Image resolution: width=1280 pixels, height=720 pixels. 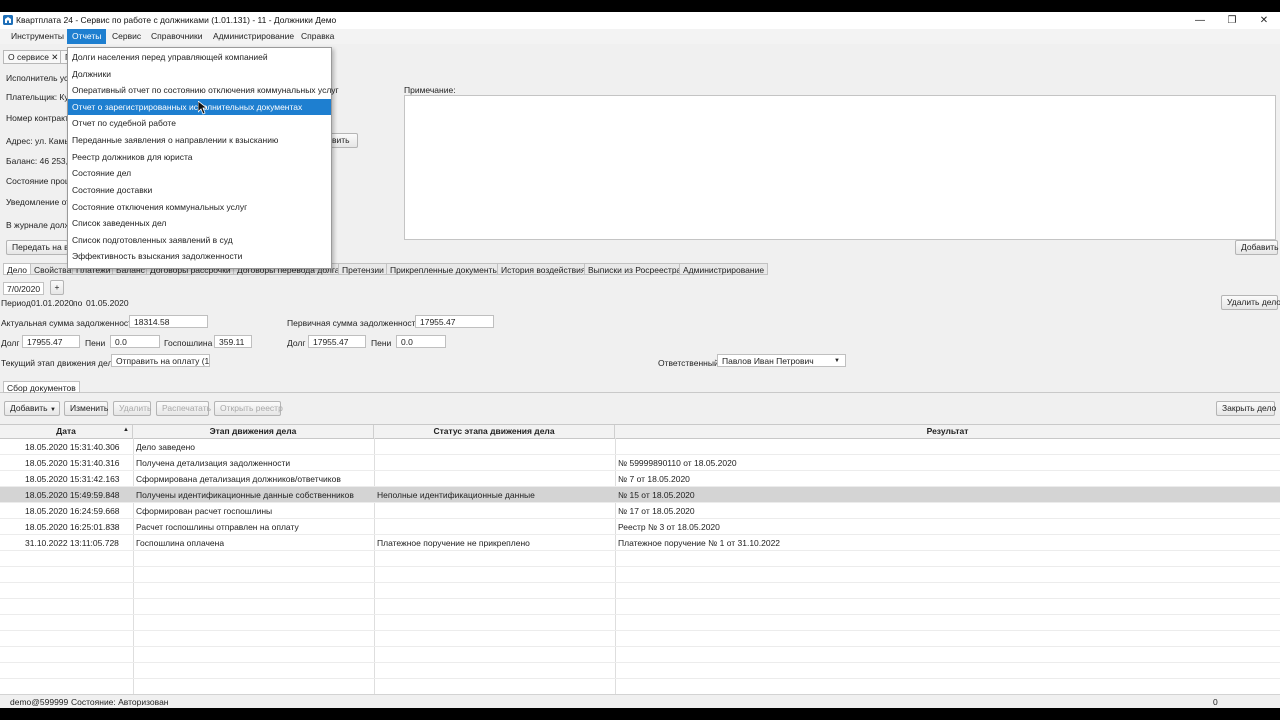 What do you see at coordinates (724, 269) in the screenshot?
I see `tab-administration: Администрирование` at bounding box center [724, 269].